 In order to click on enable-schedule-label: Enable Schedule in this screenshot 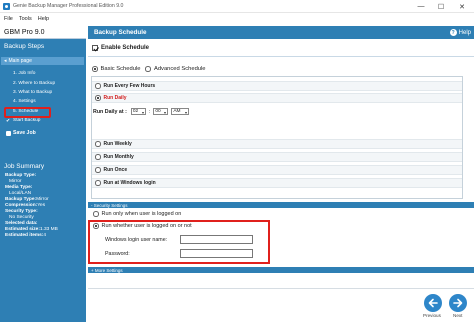, I will do `click(125, 48)`.